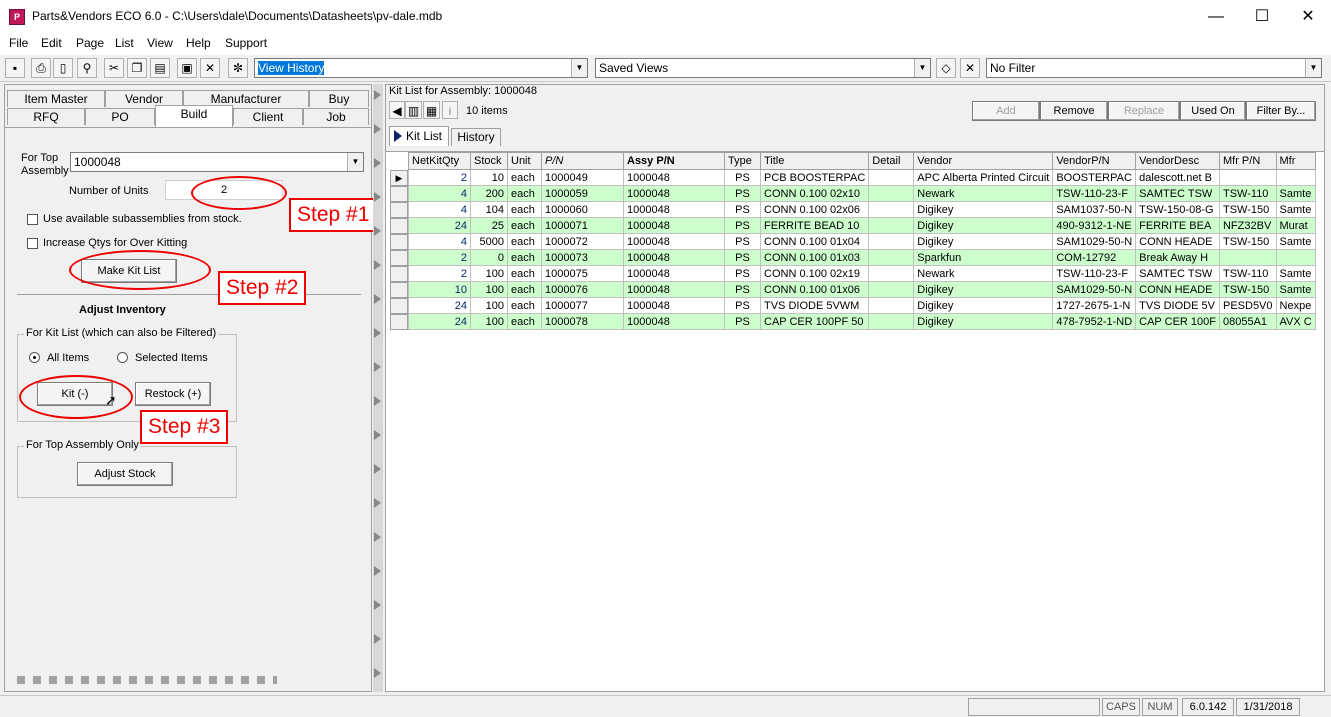 Image resolution: width=1331 pixels, height=717 pixels. Describe the element at coordinates (891, 161) in the screenshot. I see `col-detail: Detail` at that location.